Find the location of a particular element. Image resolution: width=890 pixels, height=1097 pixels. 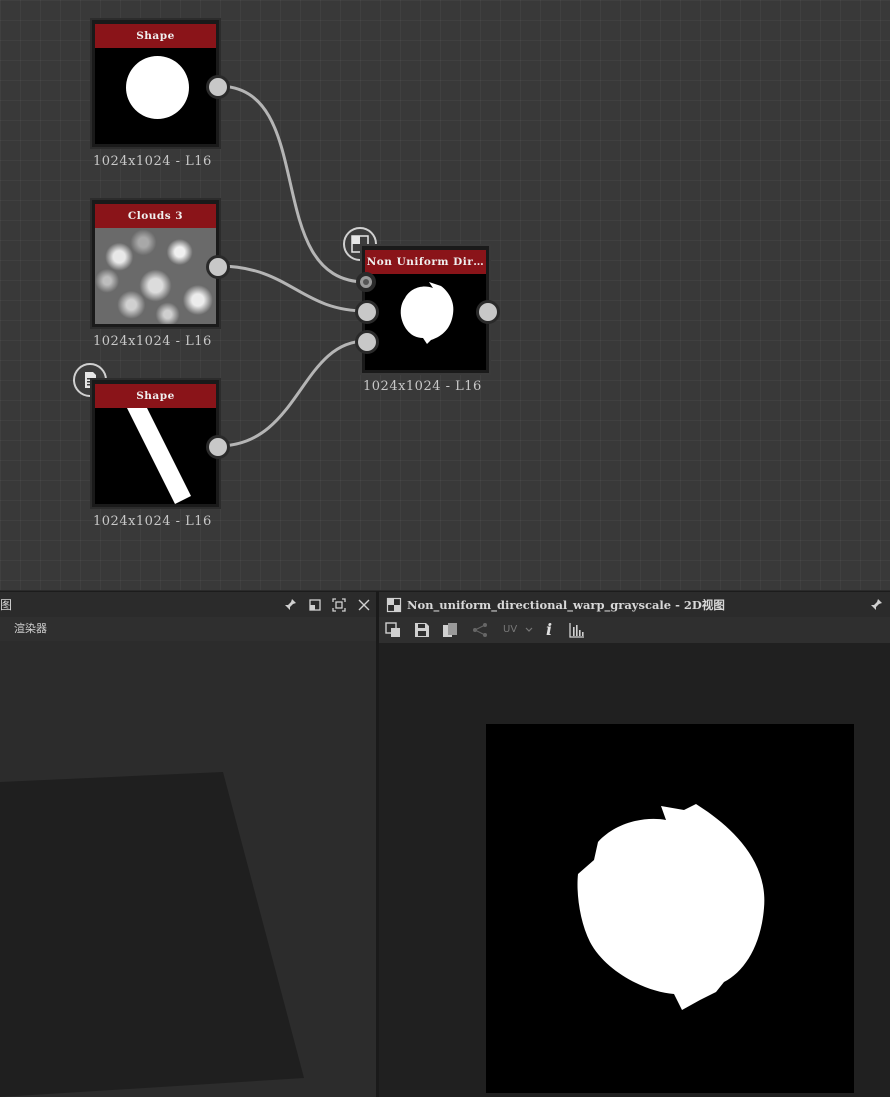

wire-shape-to-warp-mask is located at coordinates (292, 184).